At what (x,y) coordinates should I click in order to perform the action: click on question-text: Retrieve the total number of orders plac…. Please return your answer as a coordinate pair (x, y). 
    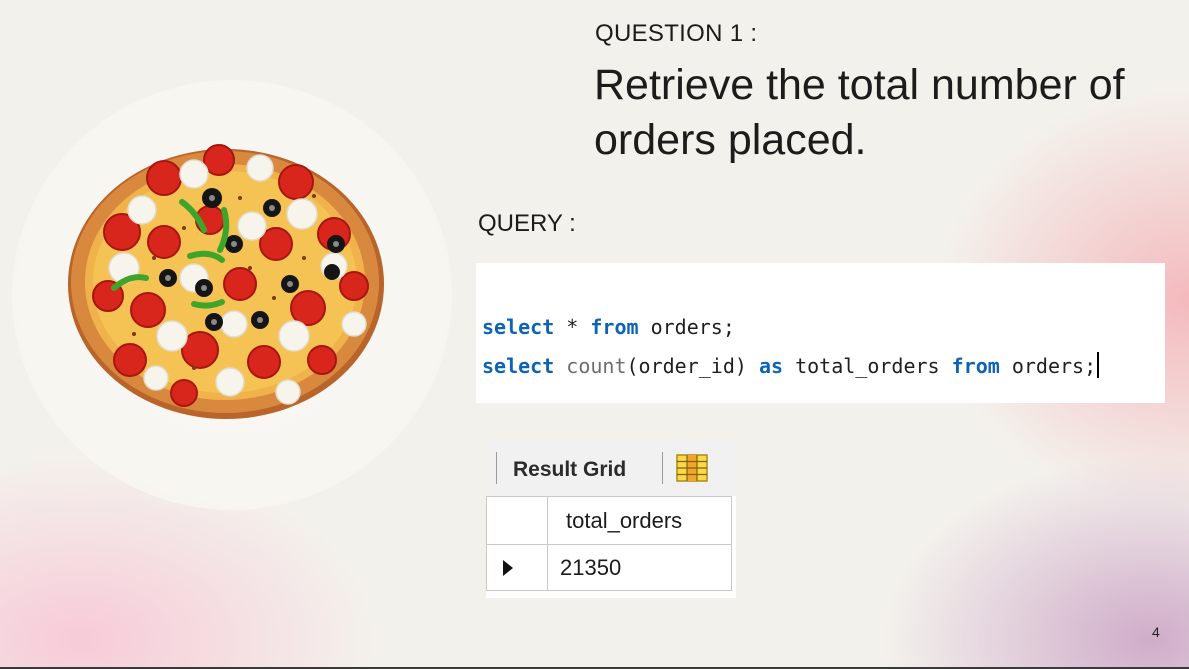
    Looking at the image, I should click on (859, 112).